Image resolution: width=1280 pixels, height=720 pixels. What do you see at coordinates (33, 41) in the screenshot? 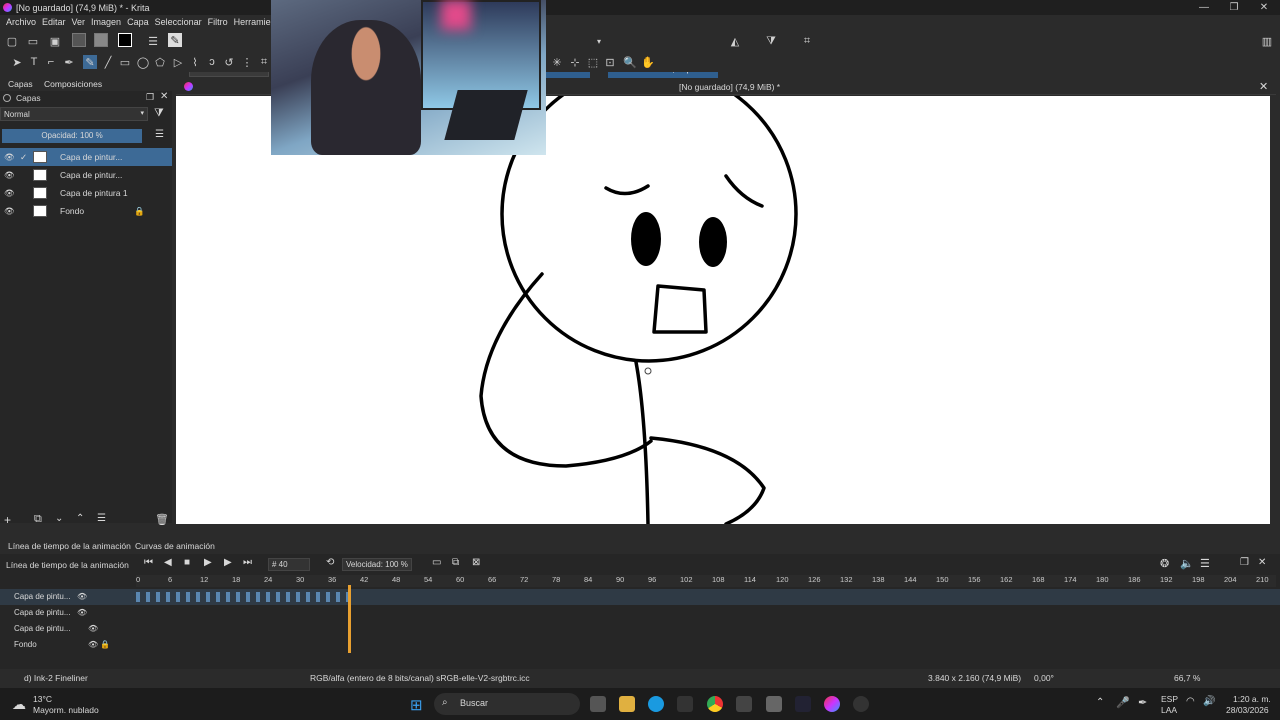
I see `open-folder-icon: ▭` at bounding box center [33, 41].